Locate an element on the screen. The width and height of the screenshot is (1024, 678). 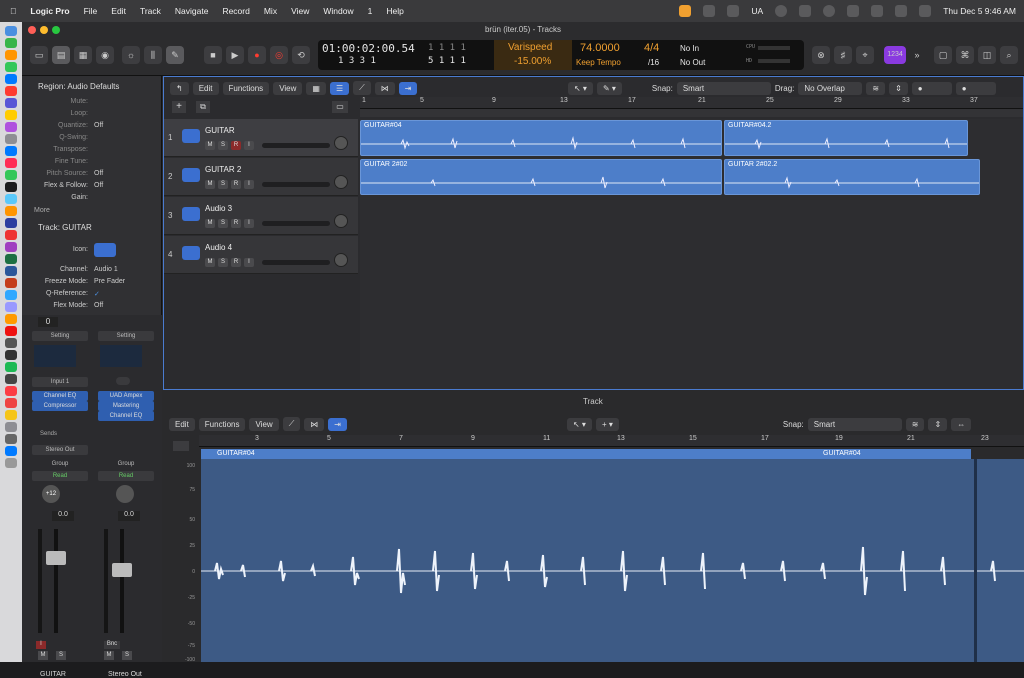
track-header: 2 GUITAR 2 M S R I is located at coordinates (261, 177).